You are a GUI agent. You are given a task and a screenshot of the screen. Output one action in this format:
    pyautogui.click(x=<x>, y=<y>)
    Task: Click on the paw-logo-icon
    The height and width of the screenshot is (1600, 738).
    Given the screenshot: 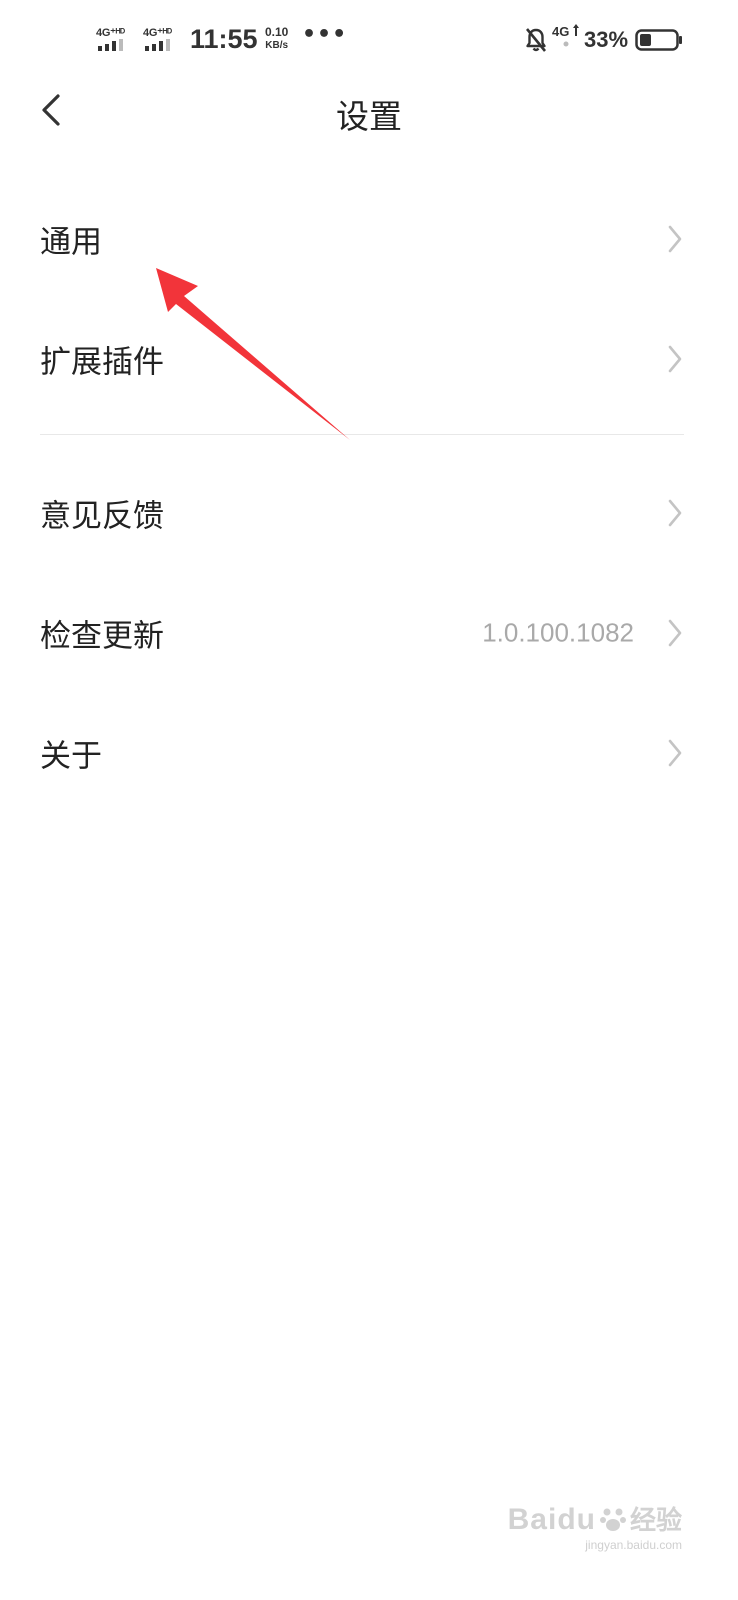 What is the action you would take?
    pyautogui.click(x=612, y=1519)
    